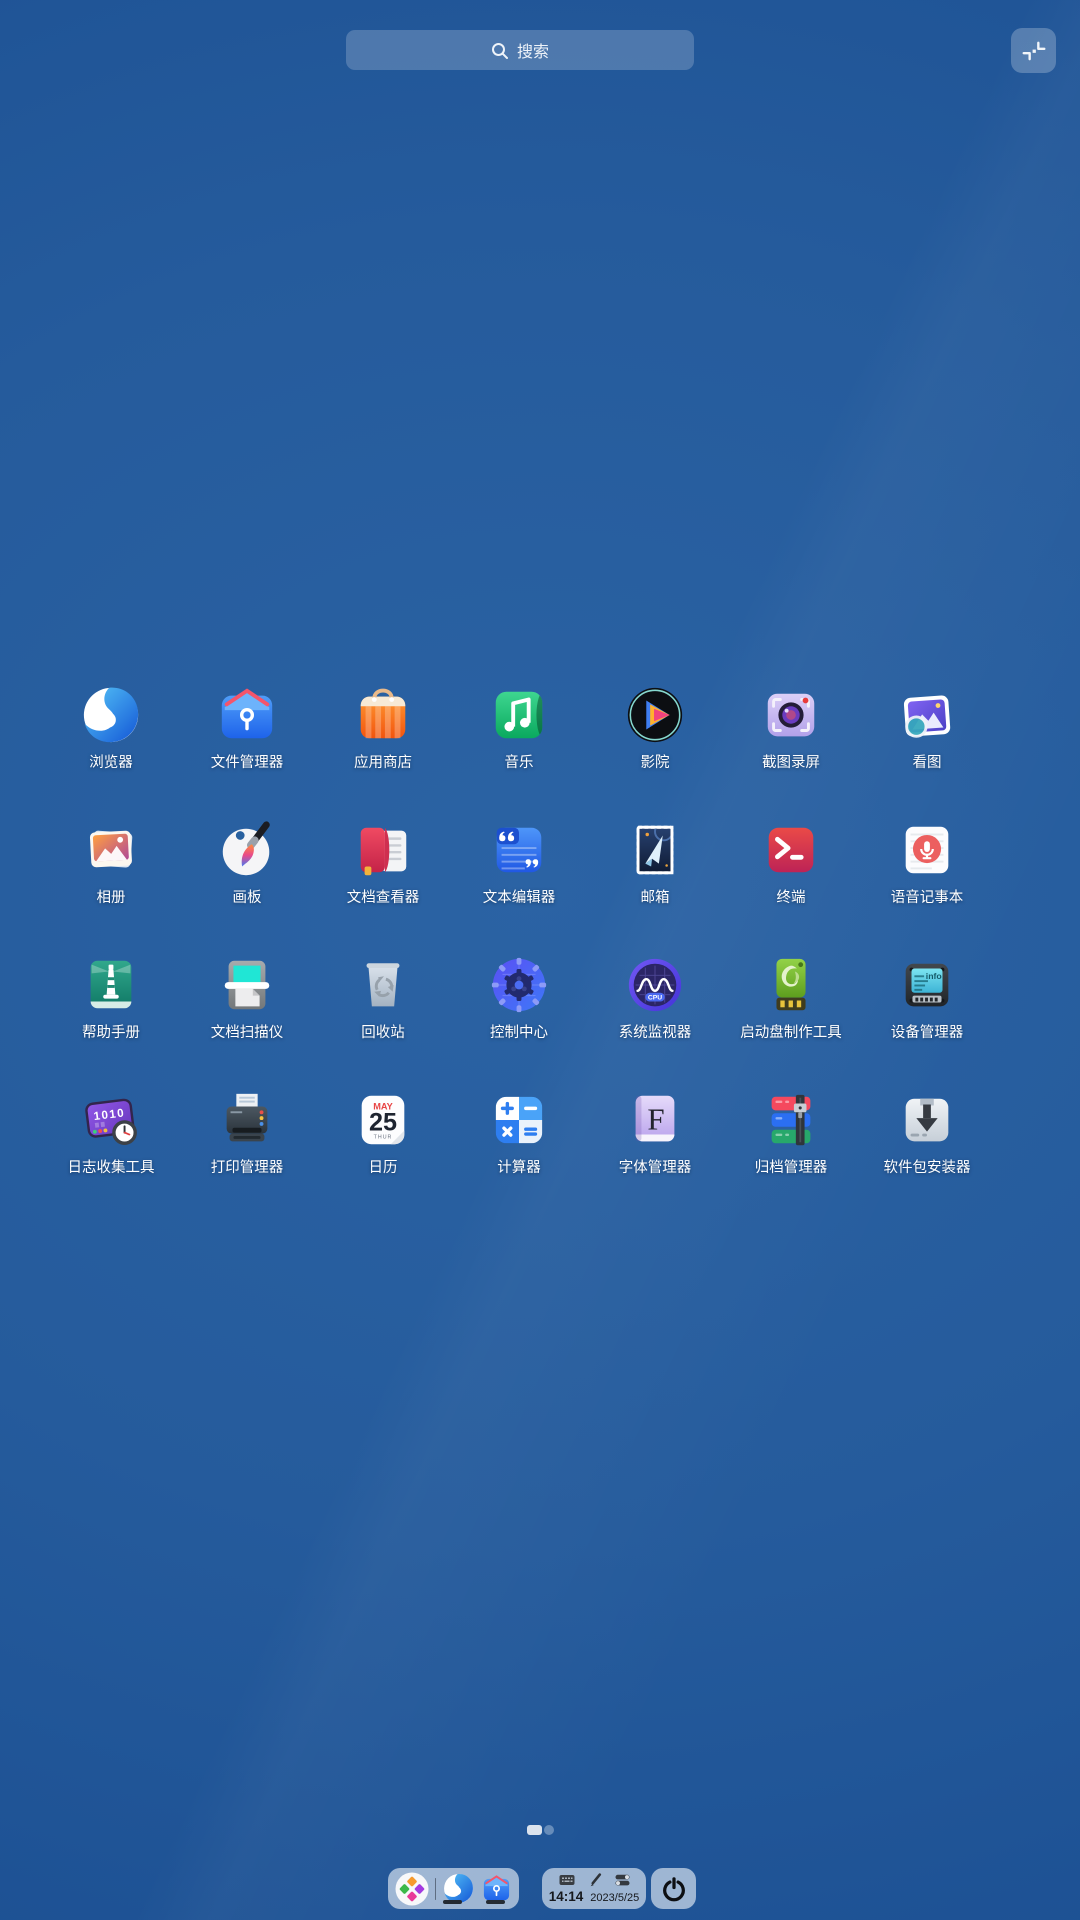 The height and width of the screenshot is (1920, 1080). I want to click on app-package-installer: 软件包安装器, so click(927, 1120).